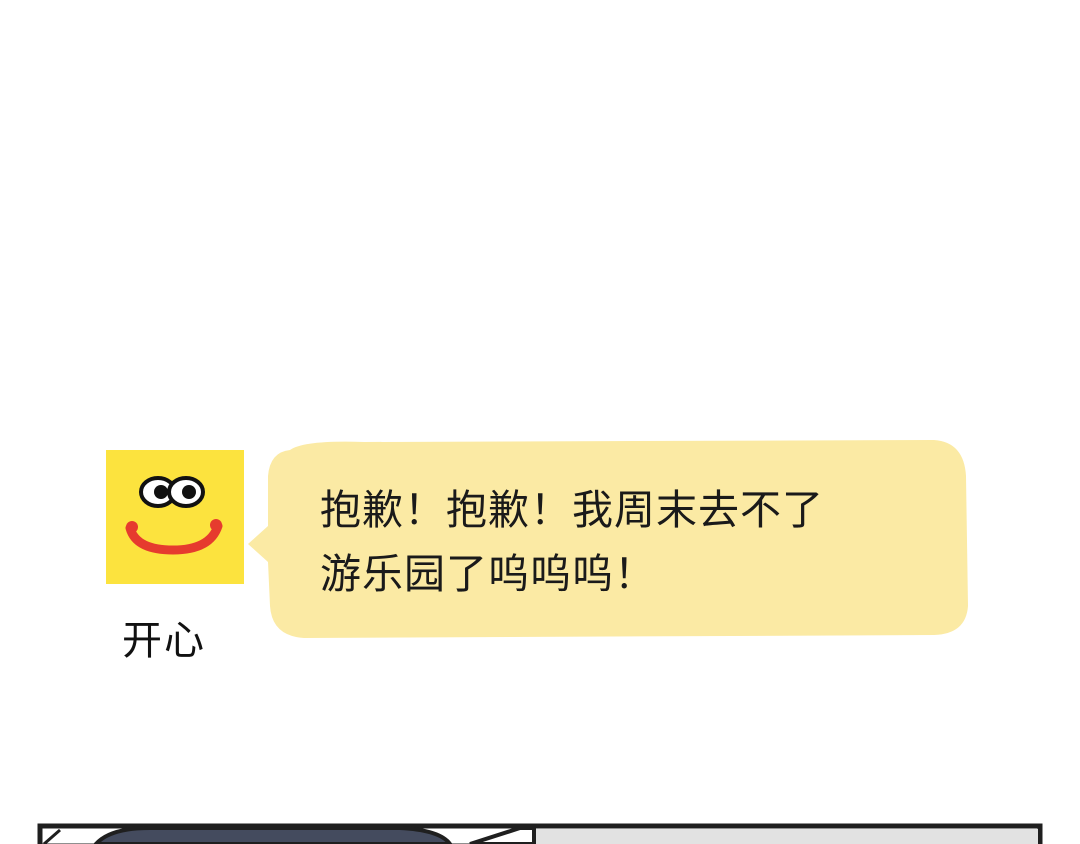  I want to click on next-panel-edge, so click(540, 832).